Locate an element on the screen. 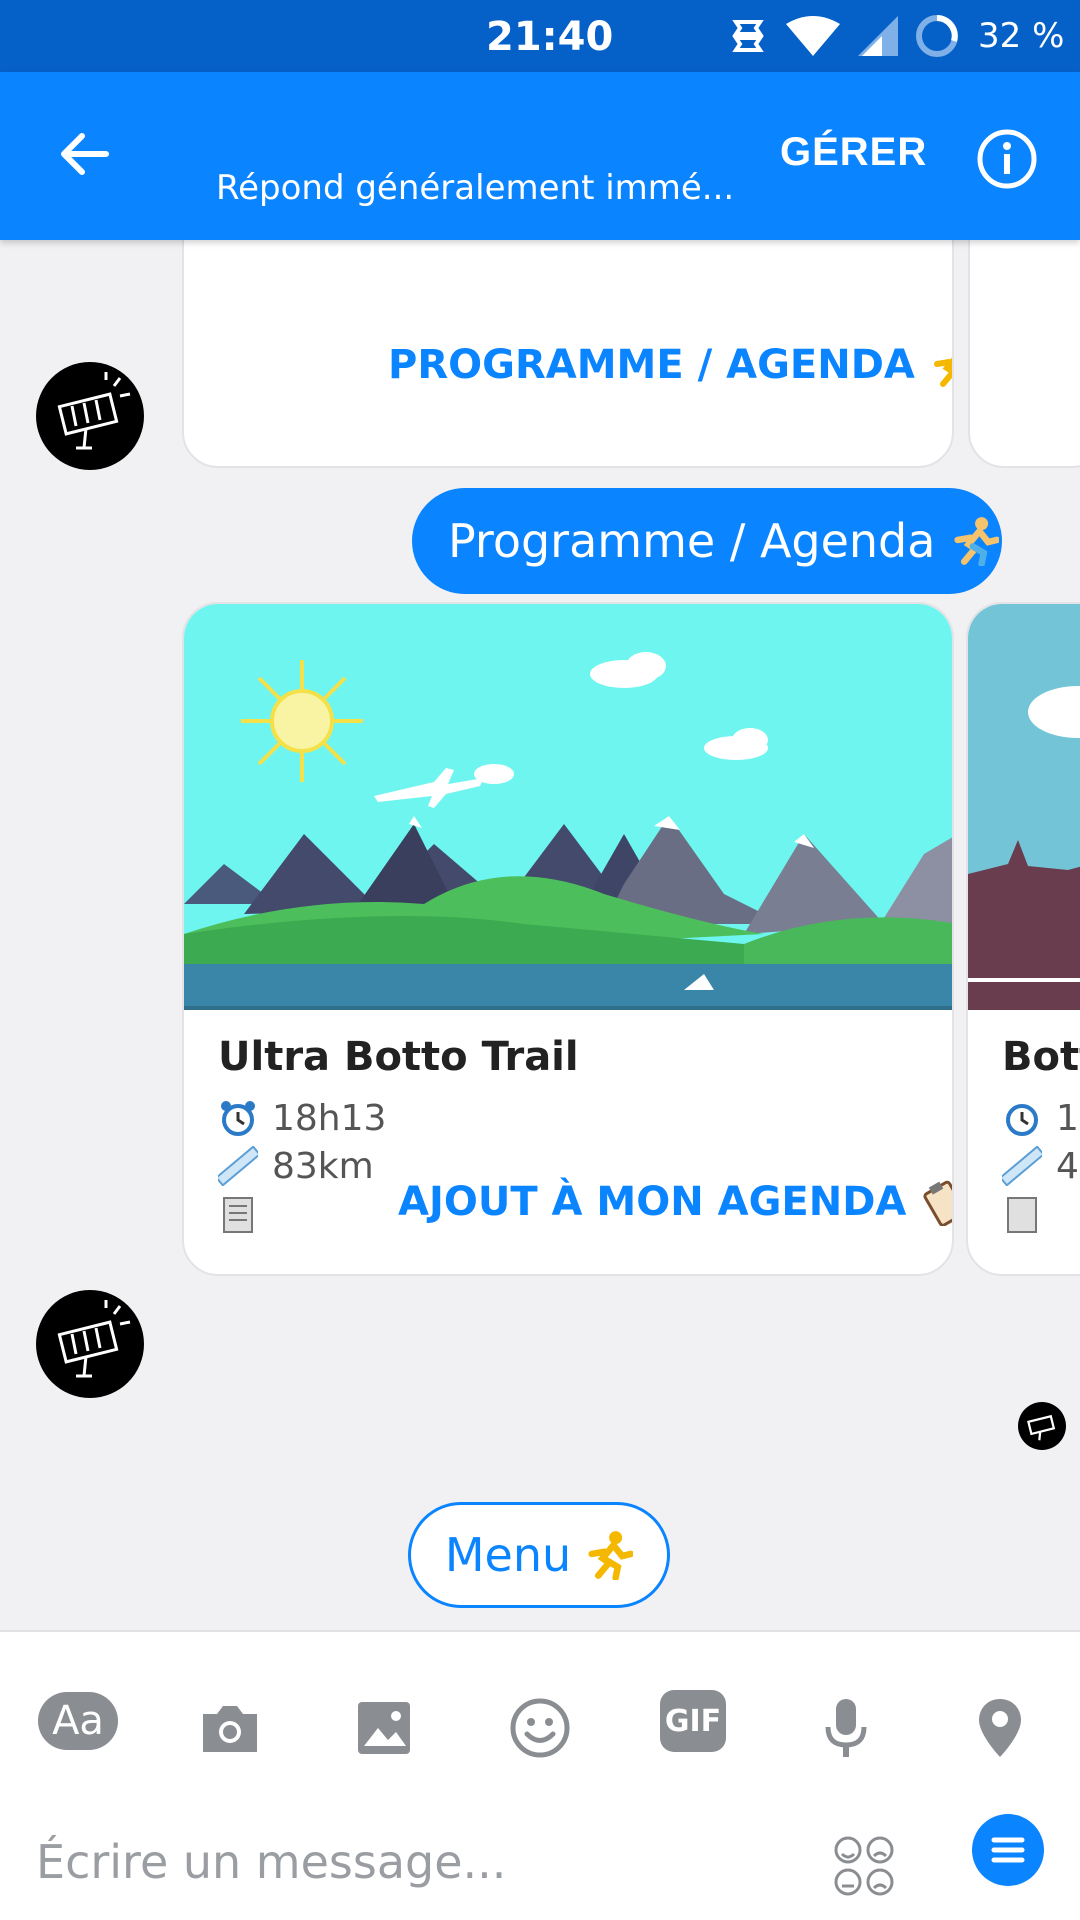 The width and height of the screenshot is (1080, 1920). event-info-row is located at coordinates (238, 1214).